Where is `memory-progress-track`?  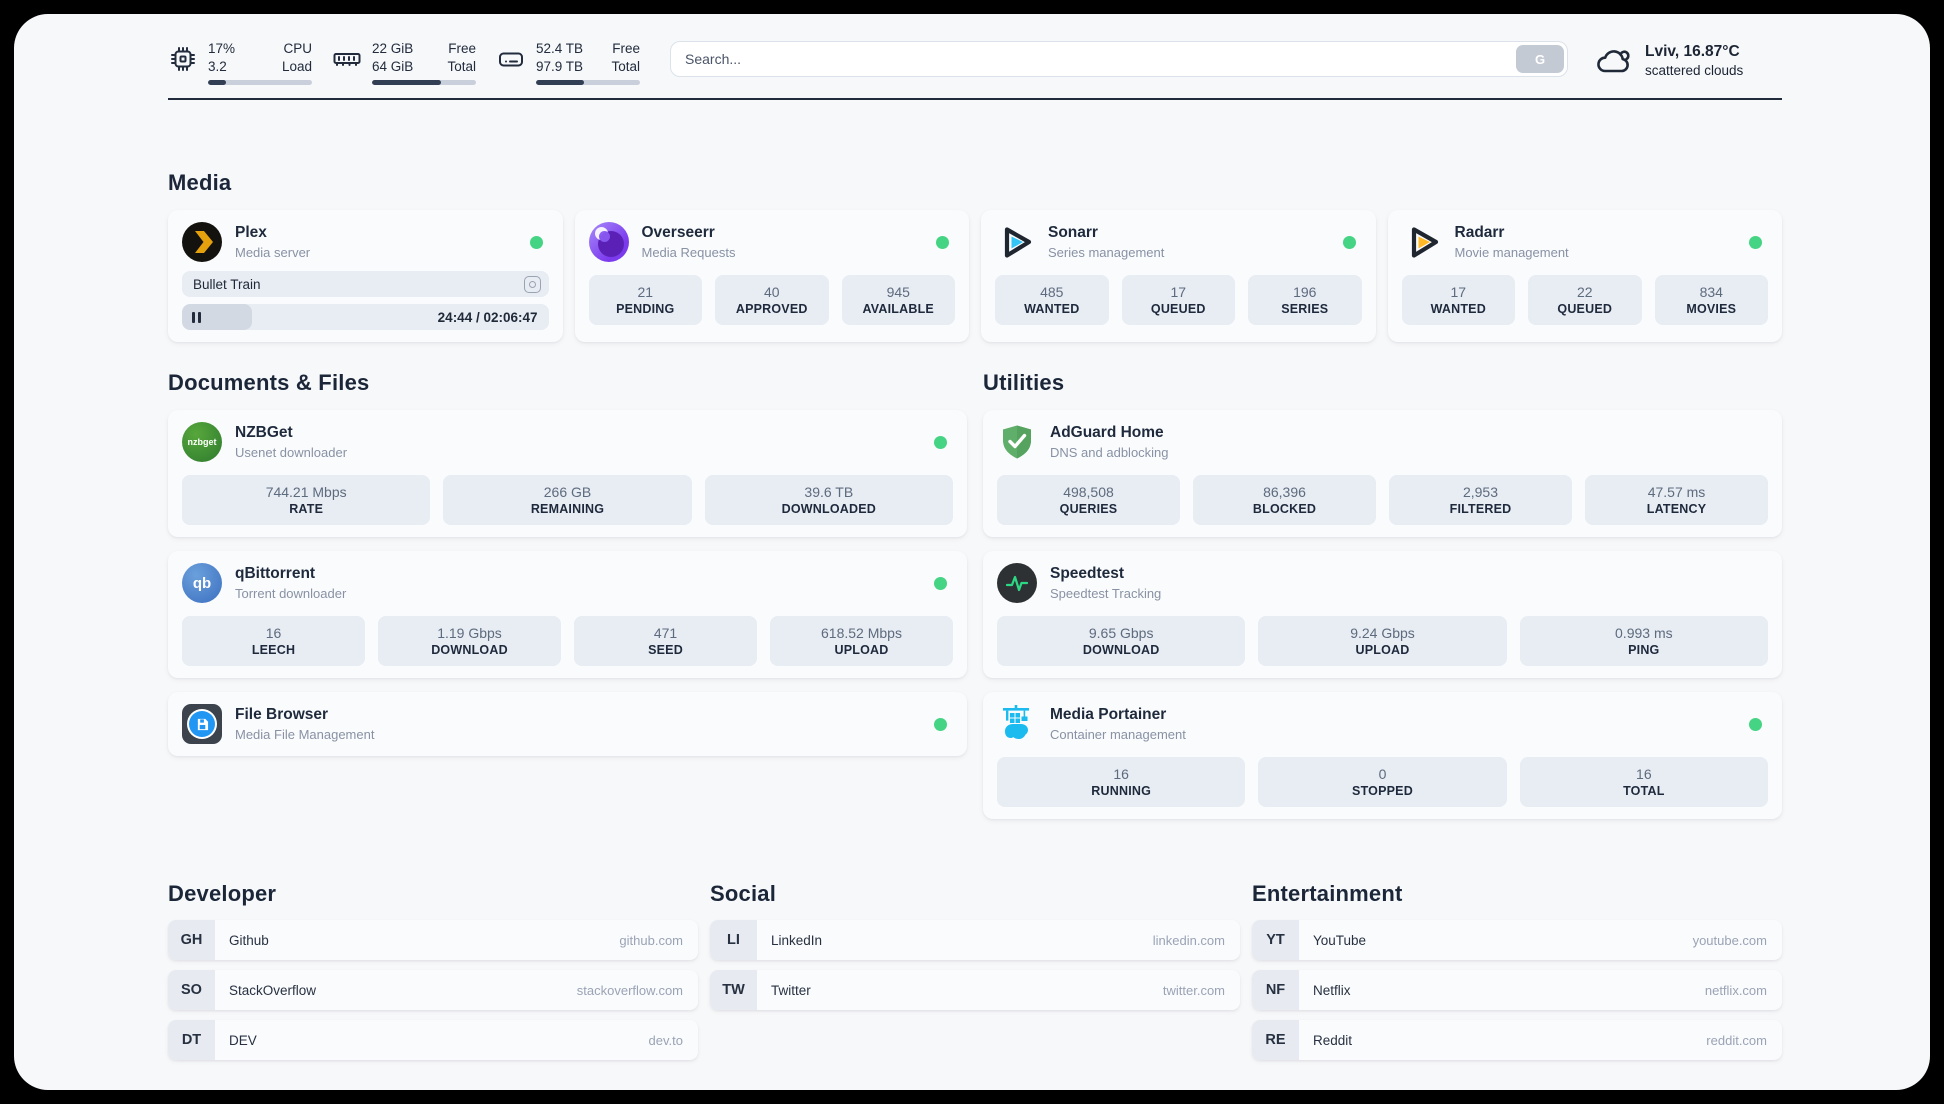
memory-progress-track is located at coordinates (424, 82).